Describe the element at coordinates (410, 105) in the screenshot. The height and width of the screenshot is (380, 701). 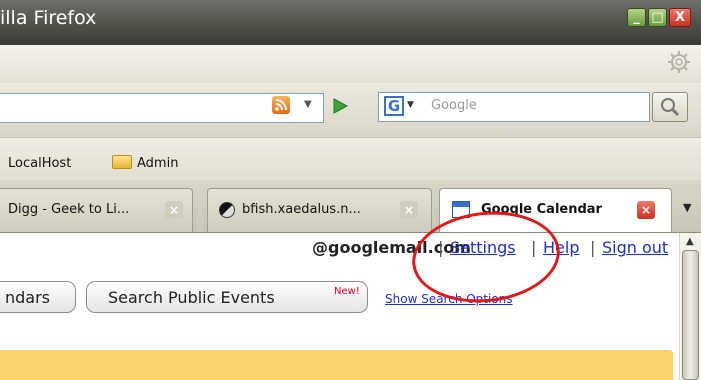
I see `search-engine-dropdown-icon: ▼` at that location.